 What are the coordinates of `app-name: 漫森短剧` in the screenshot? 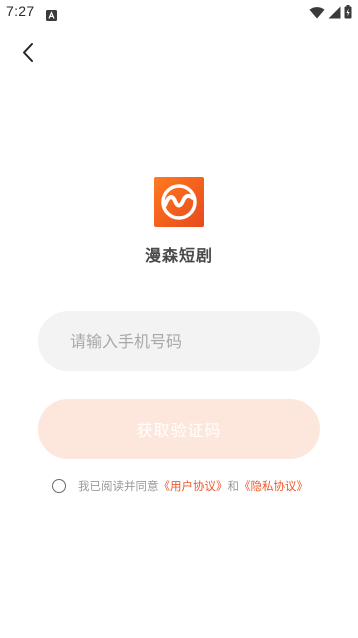 It's located at (178, 255).